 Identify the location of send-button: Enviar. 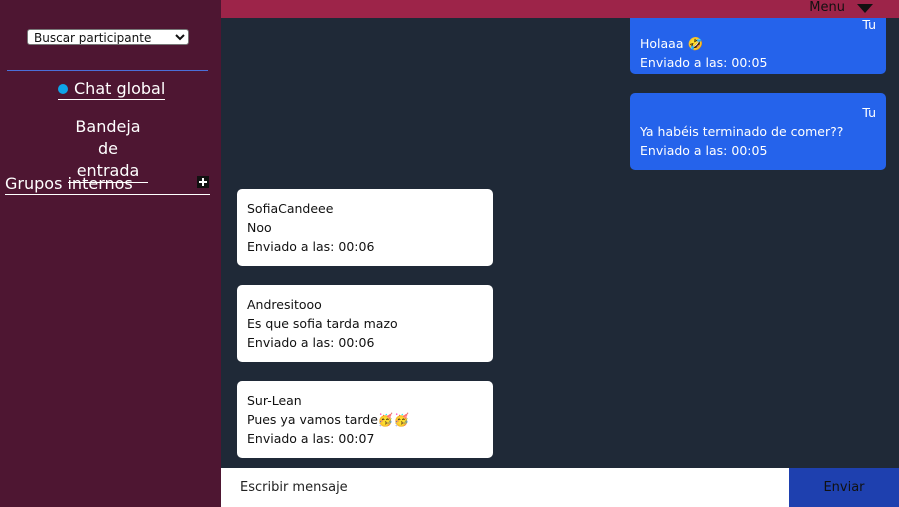
(844, 487).